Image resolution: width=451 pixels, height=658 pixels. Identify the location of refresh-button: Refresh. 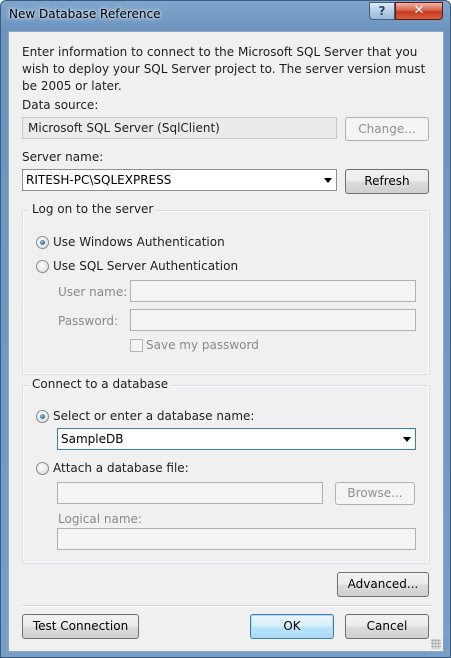
(387, 181).